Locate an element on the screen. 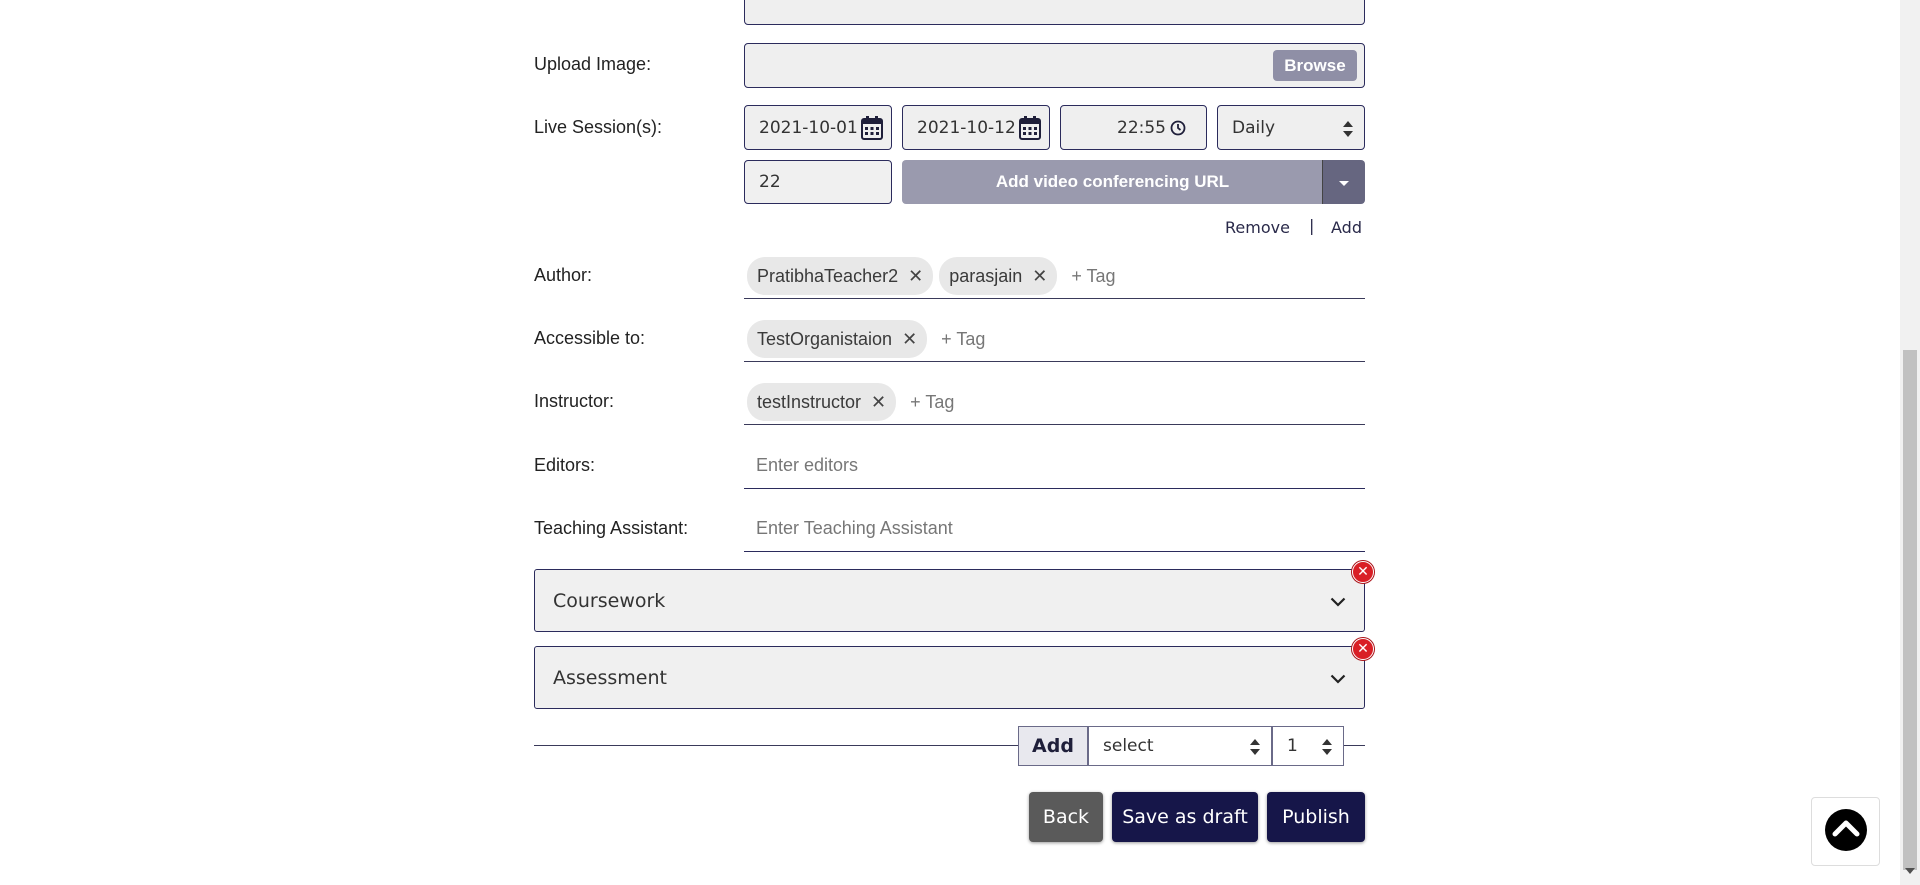  browse-button: Browse is located at coordinates (1315, 65).